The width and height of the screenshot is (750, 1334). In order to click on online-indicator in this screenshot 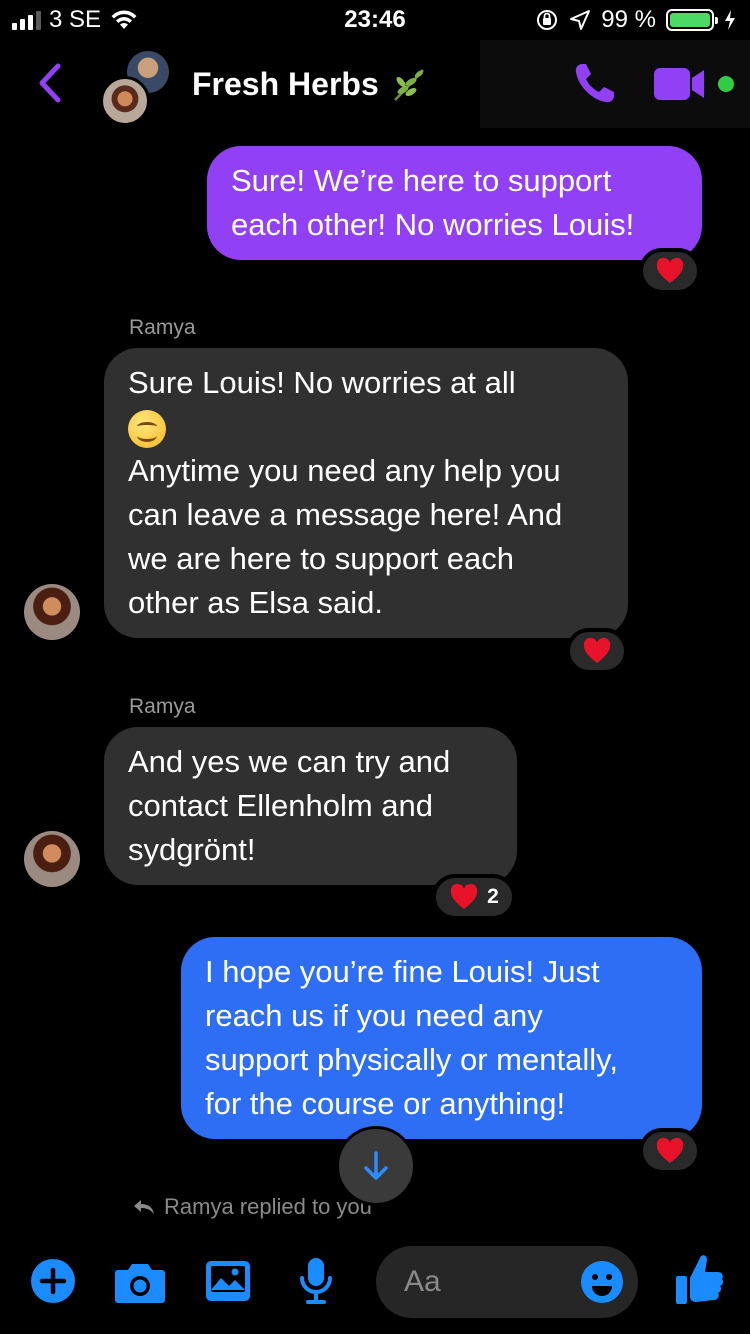, I will do `click(726, 84)`.